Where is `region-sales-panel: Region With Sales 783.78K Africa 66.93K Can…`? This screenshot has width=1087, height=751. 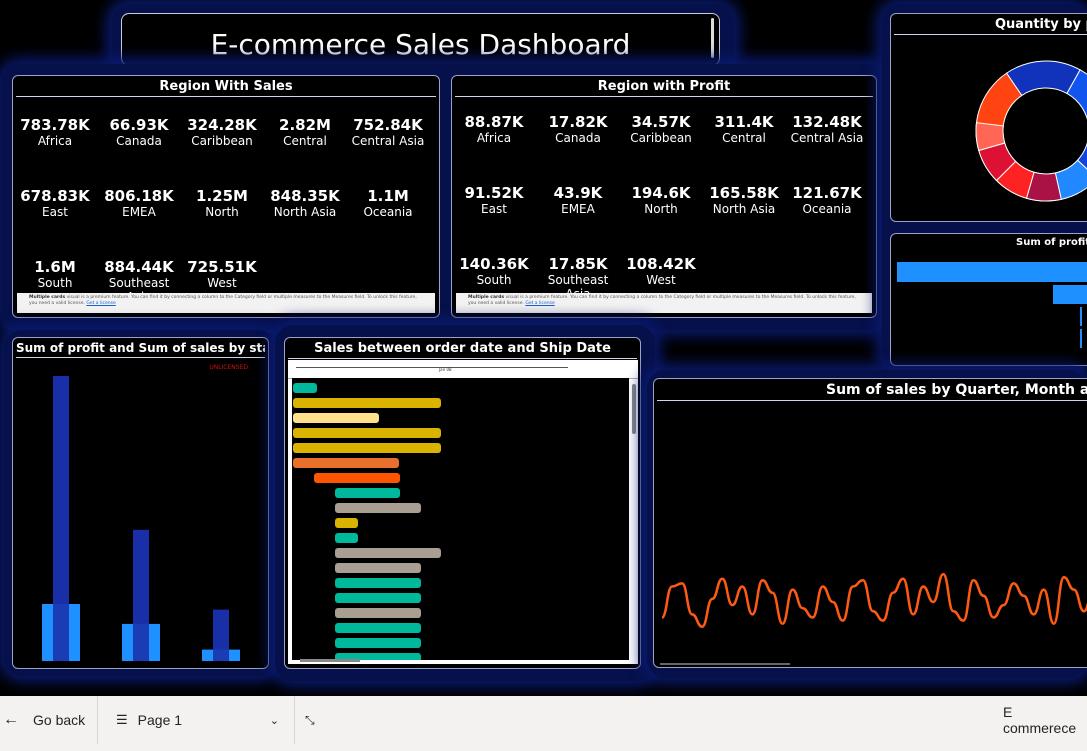 region-sales-panel: Region With Sales 783.78K Africa 66.93K Can… is located at coordinates (226, 196).